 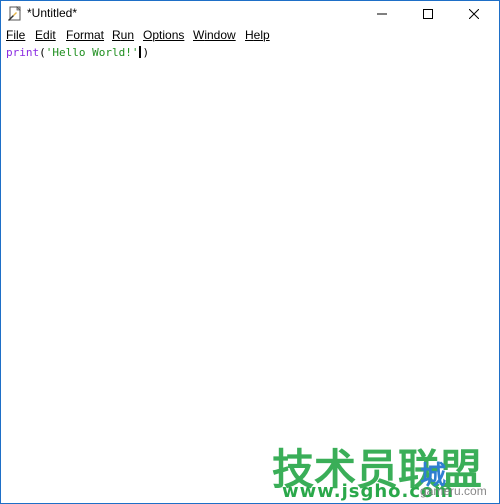 I want to click on idle-app-icon, so click(x=14, y=13).